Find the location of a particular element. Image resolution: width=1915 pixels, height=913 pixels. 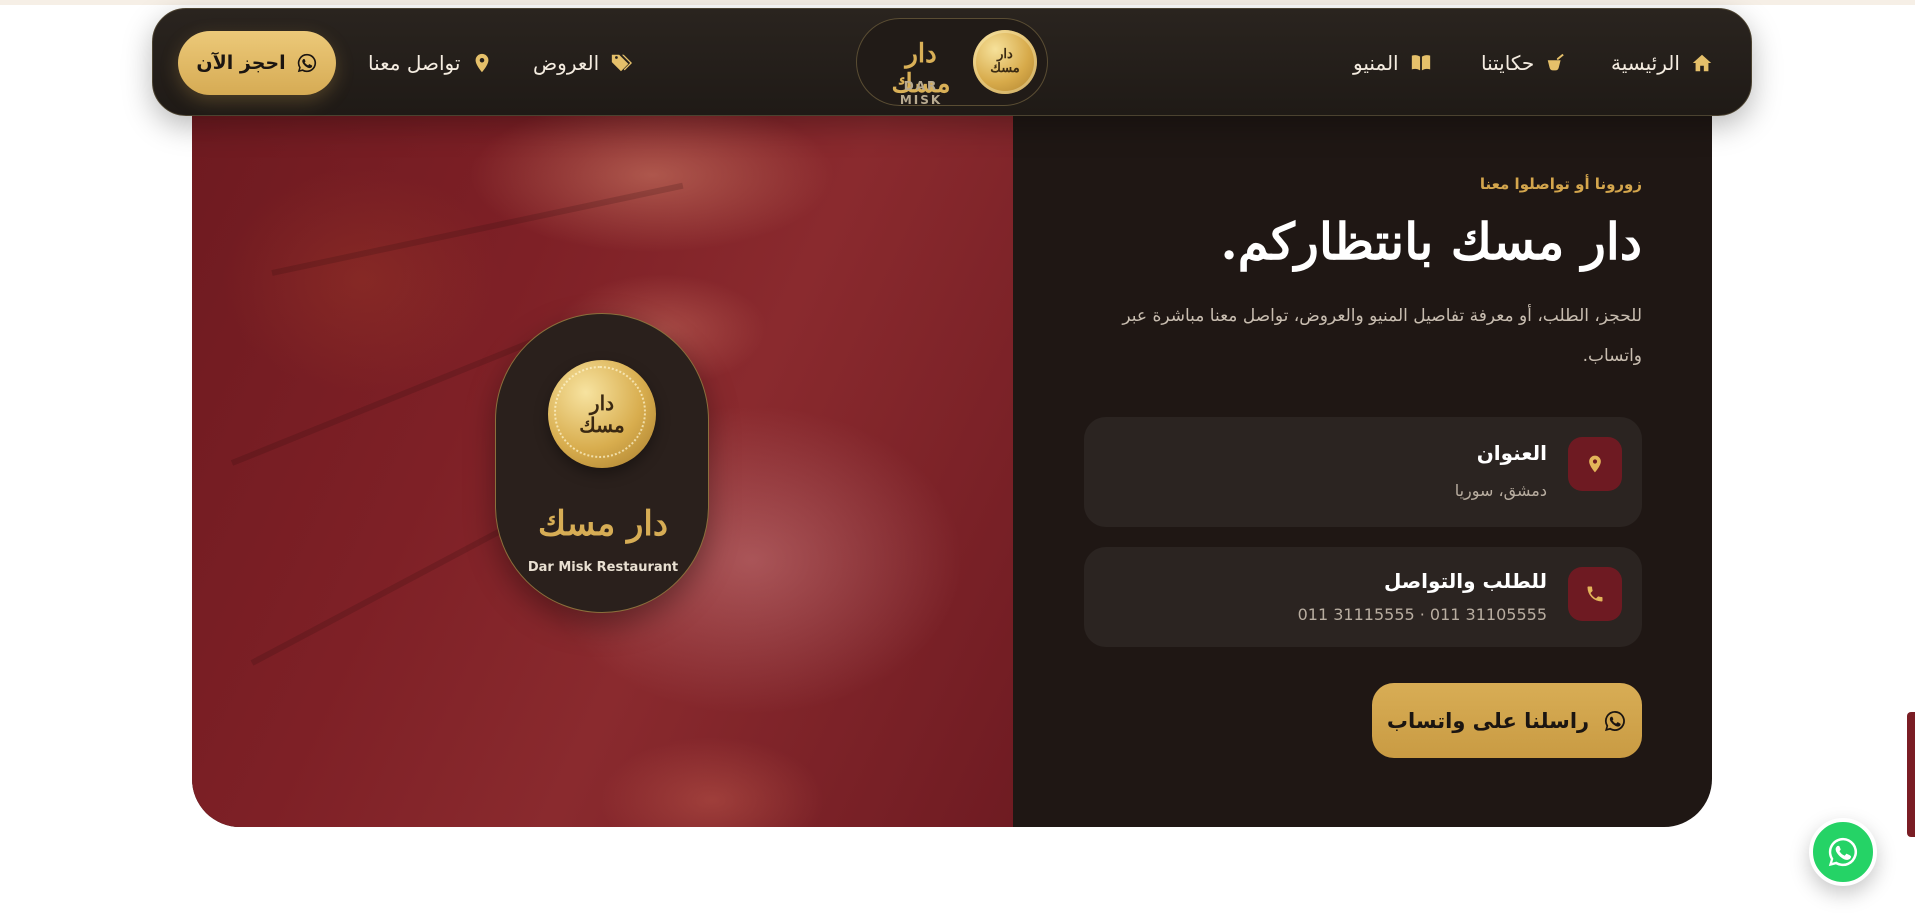

brand-coin-logo: دار مسك is located at coordinates (1005, 62).